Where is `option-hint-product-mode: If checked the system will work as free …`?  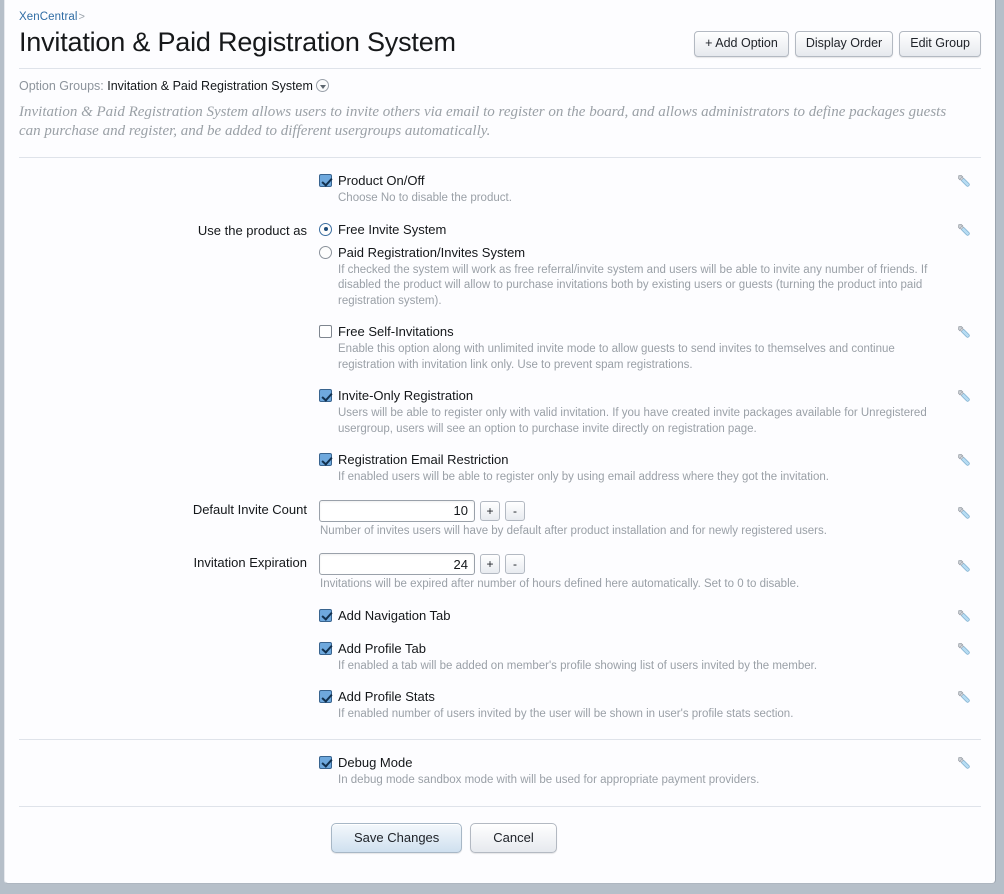 option-hint-product-mode: If checked the system will work as free … is located at coordinates (633, 285).